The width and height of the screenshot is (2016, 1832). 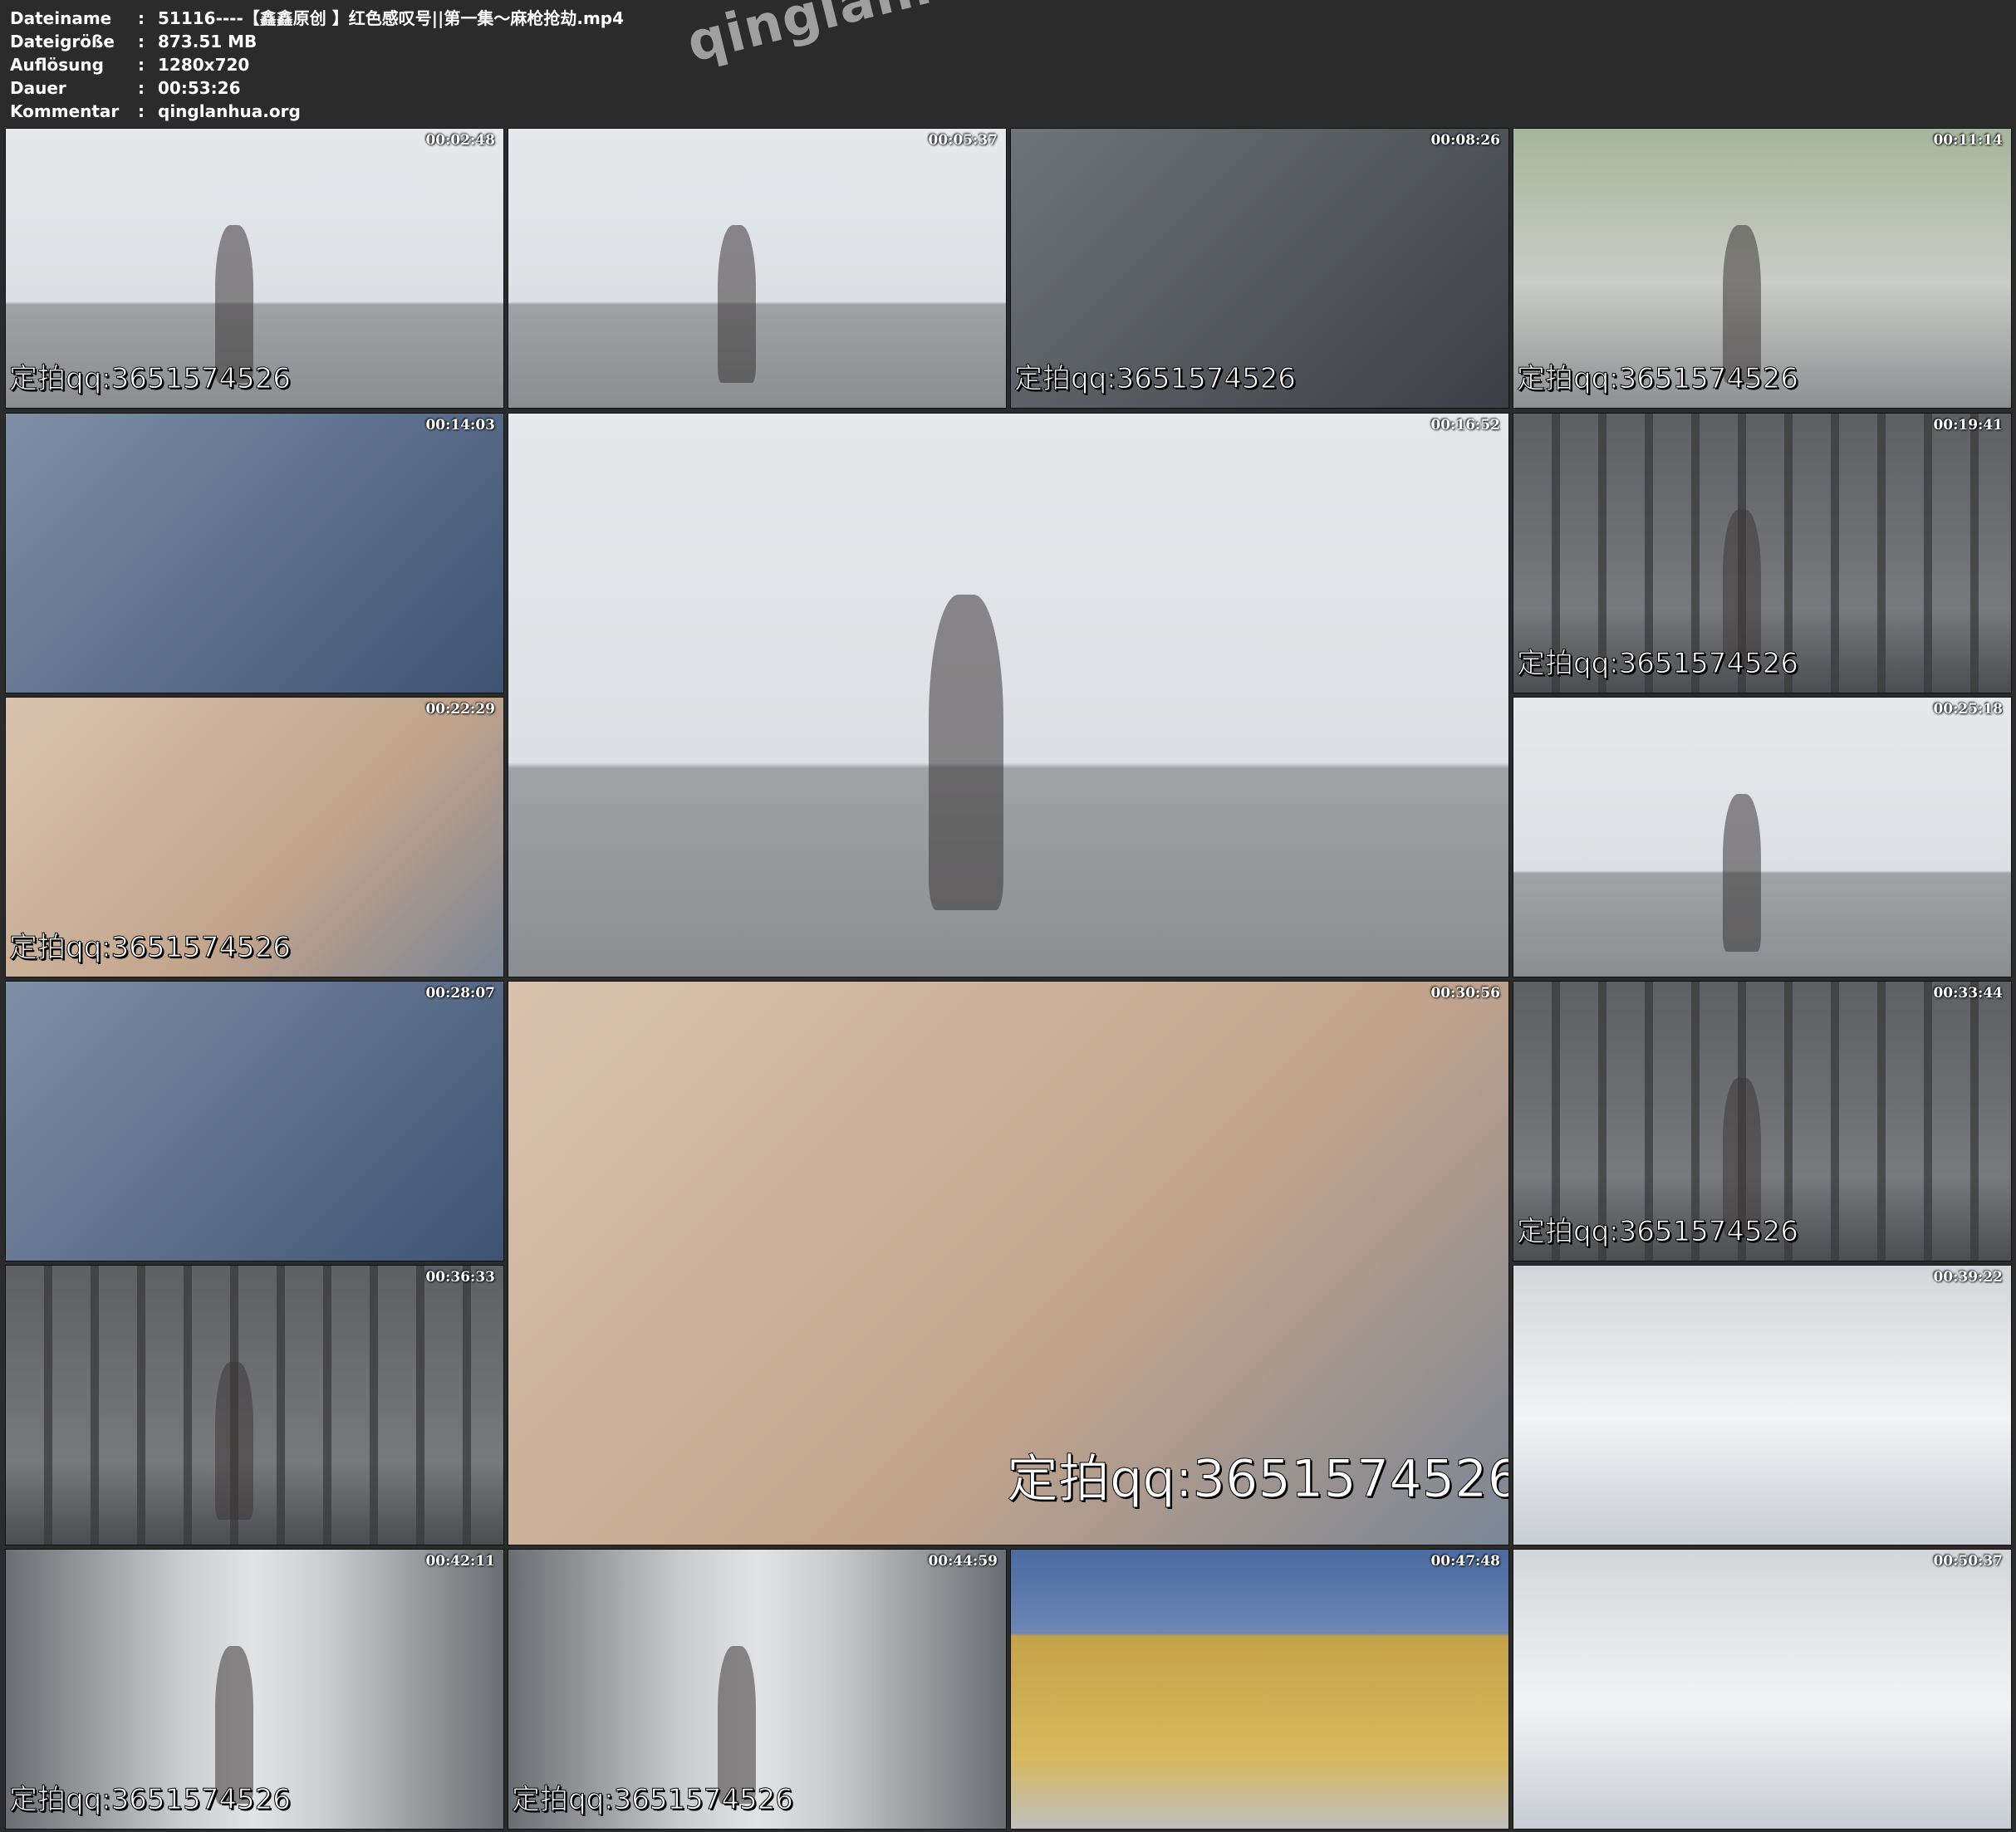 I want to click on video-thumbnail: 00:22:29 定拍qq:3651574526, so click(x=255, y=837).